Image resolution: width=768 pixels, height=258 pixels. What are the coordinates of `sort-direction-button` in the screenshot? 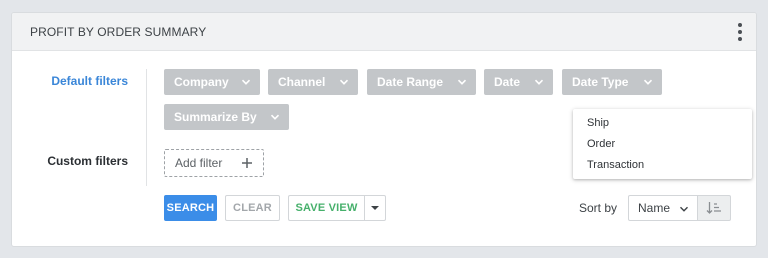 It's located at (714, 208).